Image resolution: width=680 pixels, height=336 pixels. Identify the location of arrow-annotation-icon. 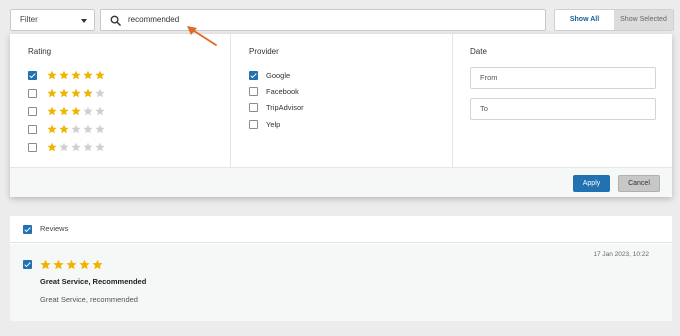
(202, 36).